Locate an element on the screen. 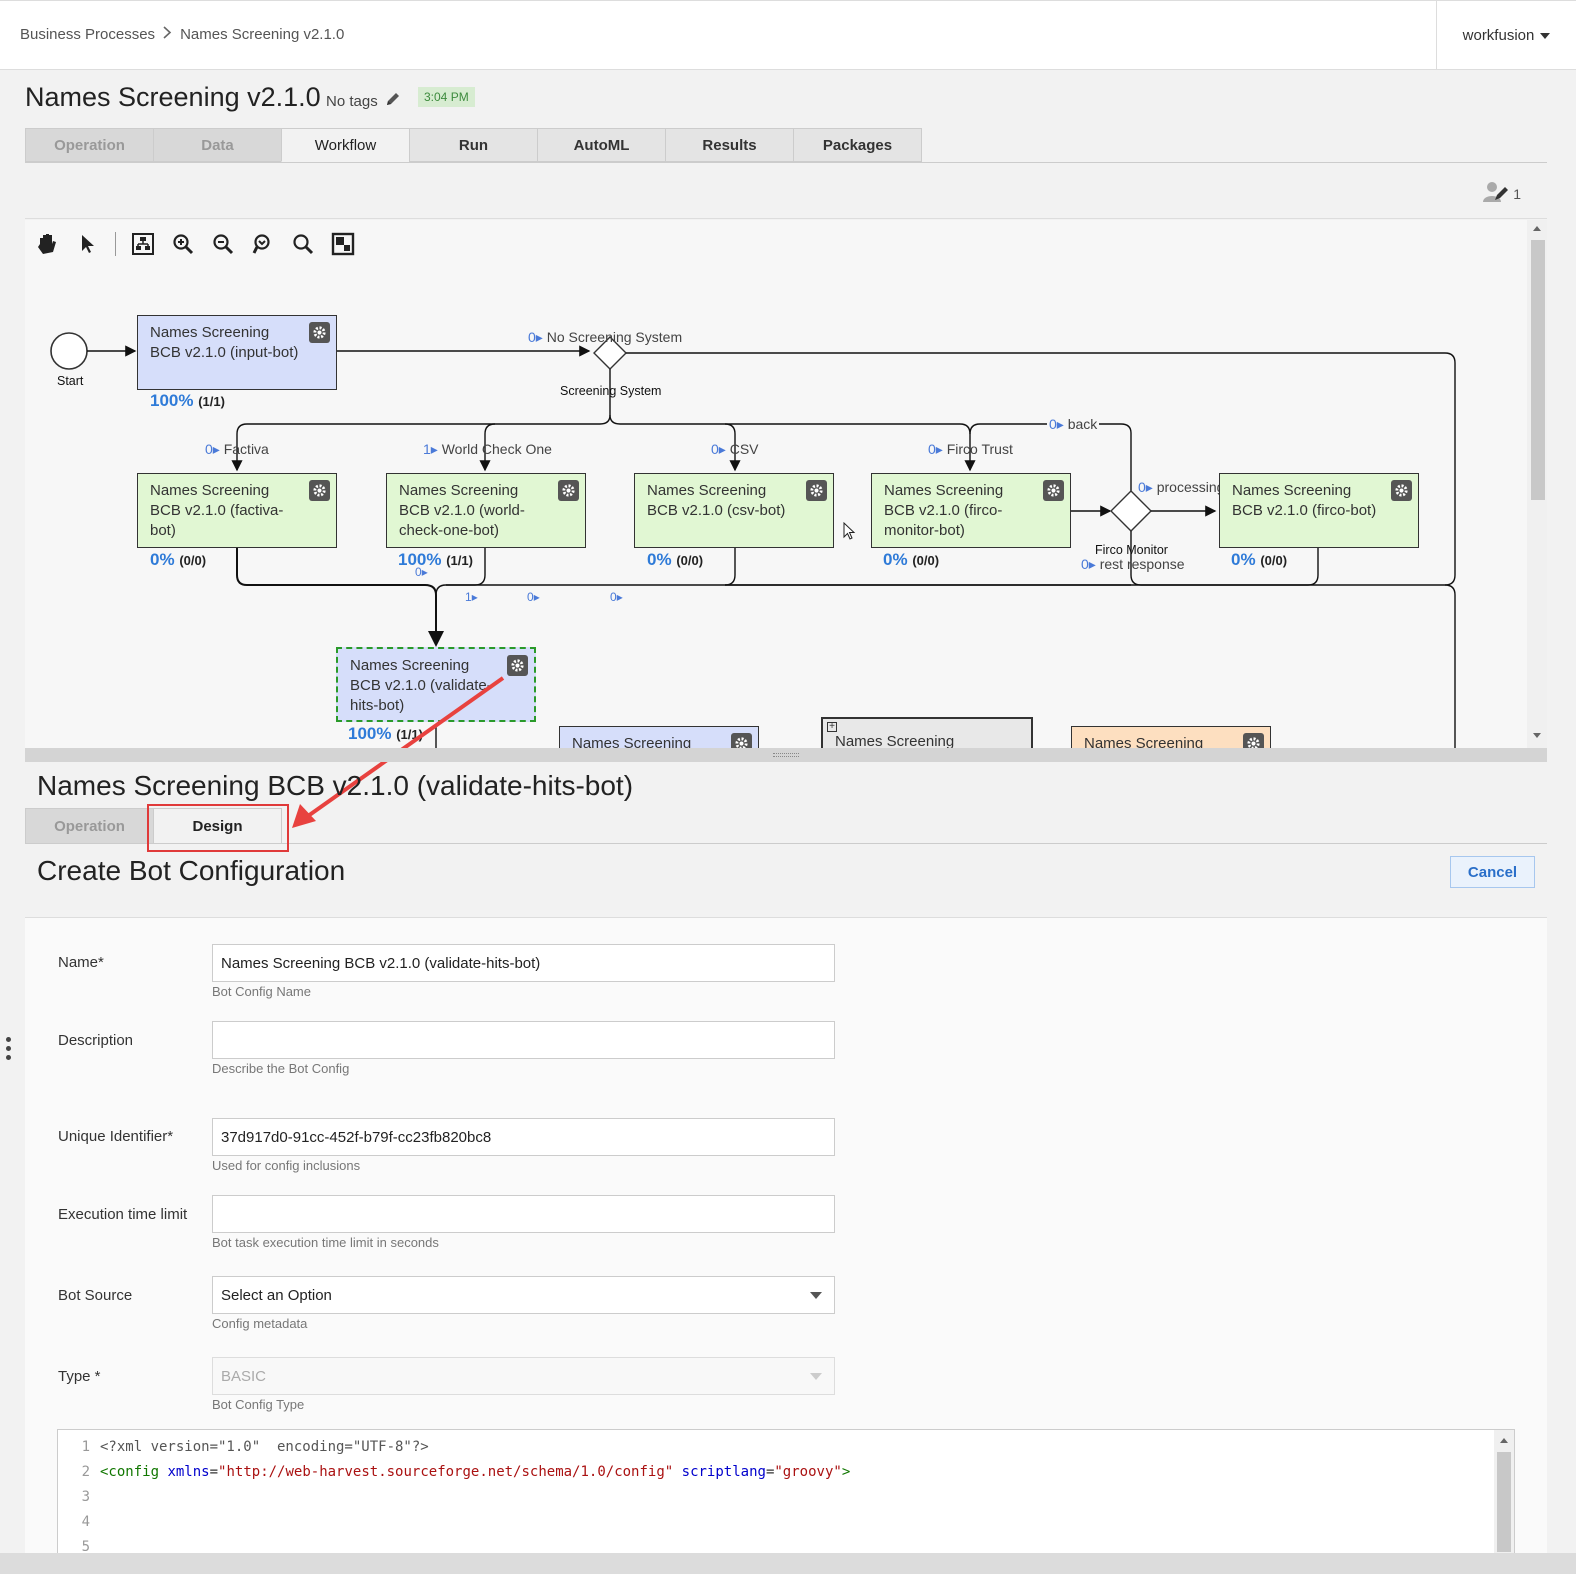 The image size is (1576, 1574). scroll-down-icon is located at coordinates (1537, 736).